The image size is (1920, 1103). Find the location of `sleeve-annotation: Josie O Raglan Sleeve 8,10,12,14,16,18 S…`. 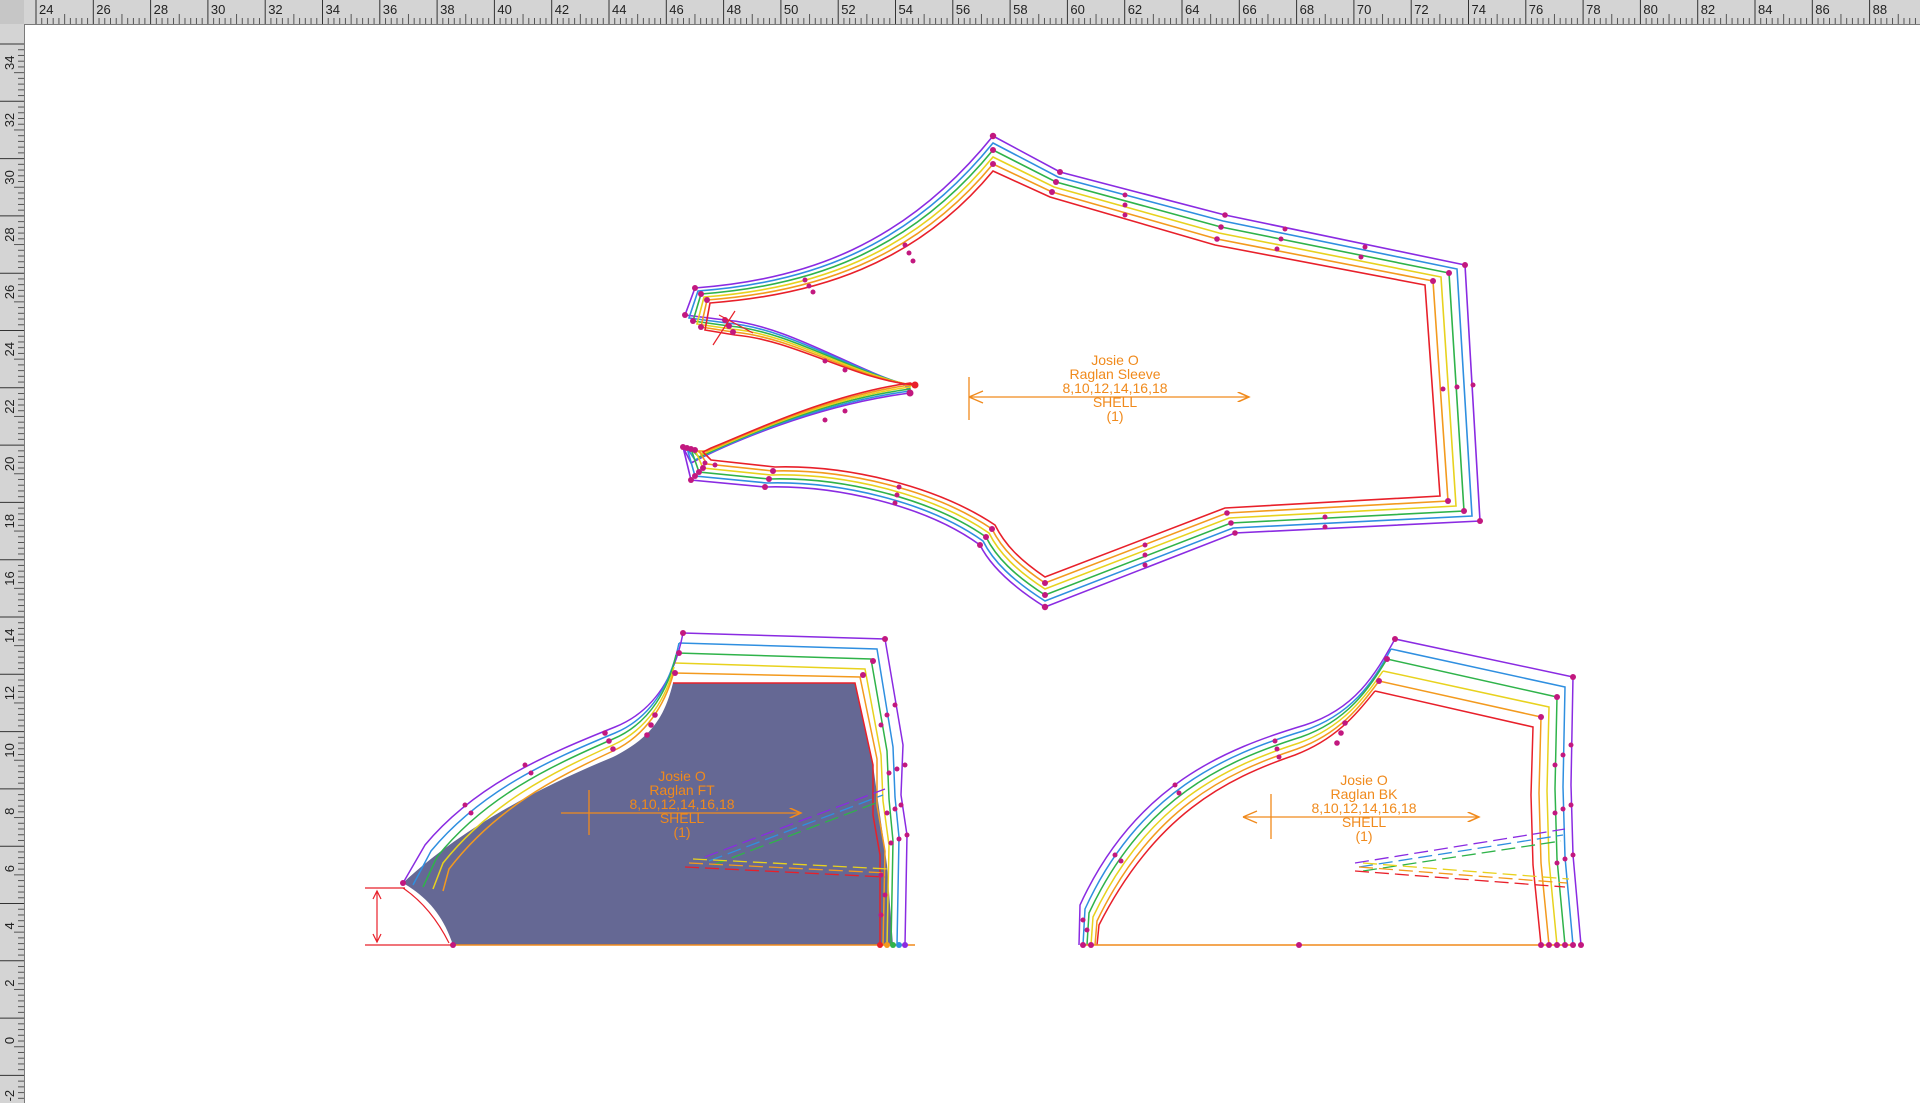

sleeve-annotation: Josie O Raglan Sleeve 8,10,12,14,16,18 S… is located at coordinates (1114, 388).